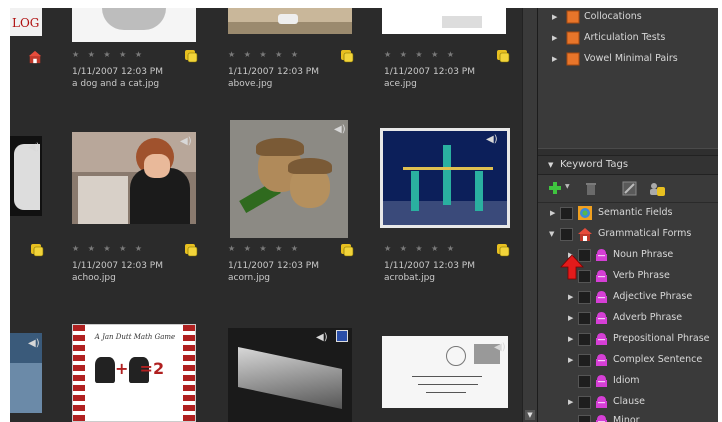 Image resolution: width=722 pixels, height=422 pixels. I want to click on album-folder-icon, so click(573, 38).